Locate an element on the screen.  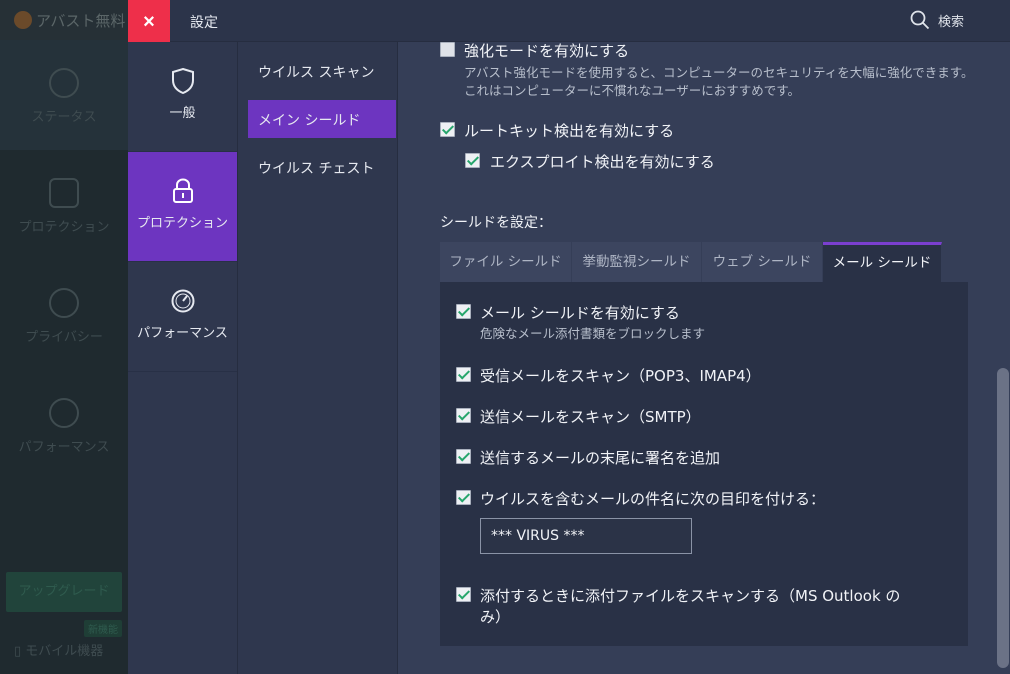
mail-shield-enable-description: 危険なメール添付書類をブロックします is located at coordinates (593, 333).